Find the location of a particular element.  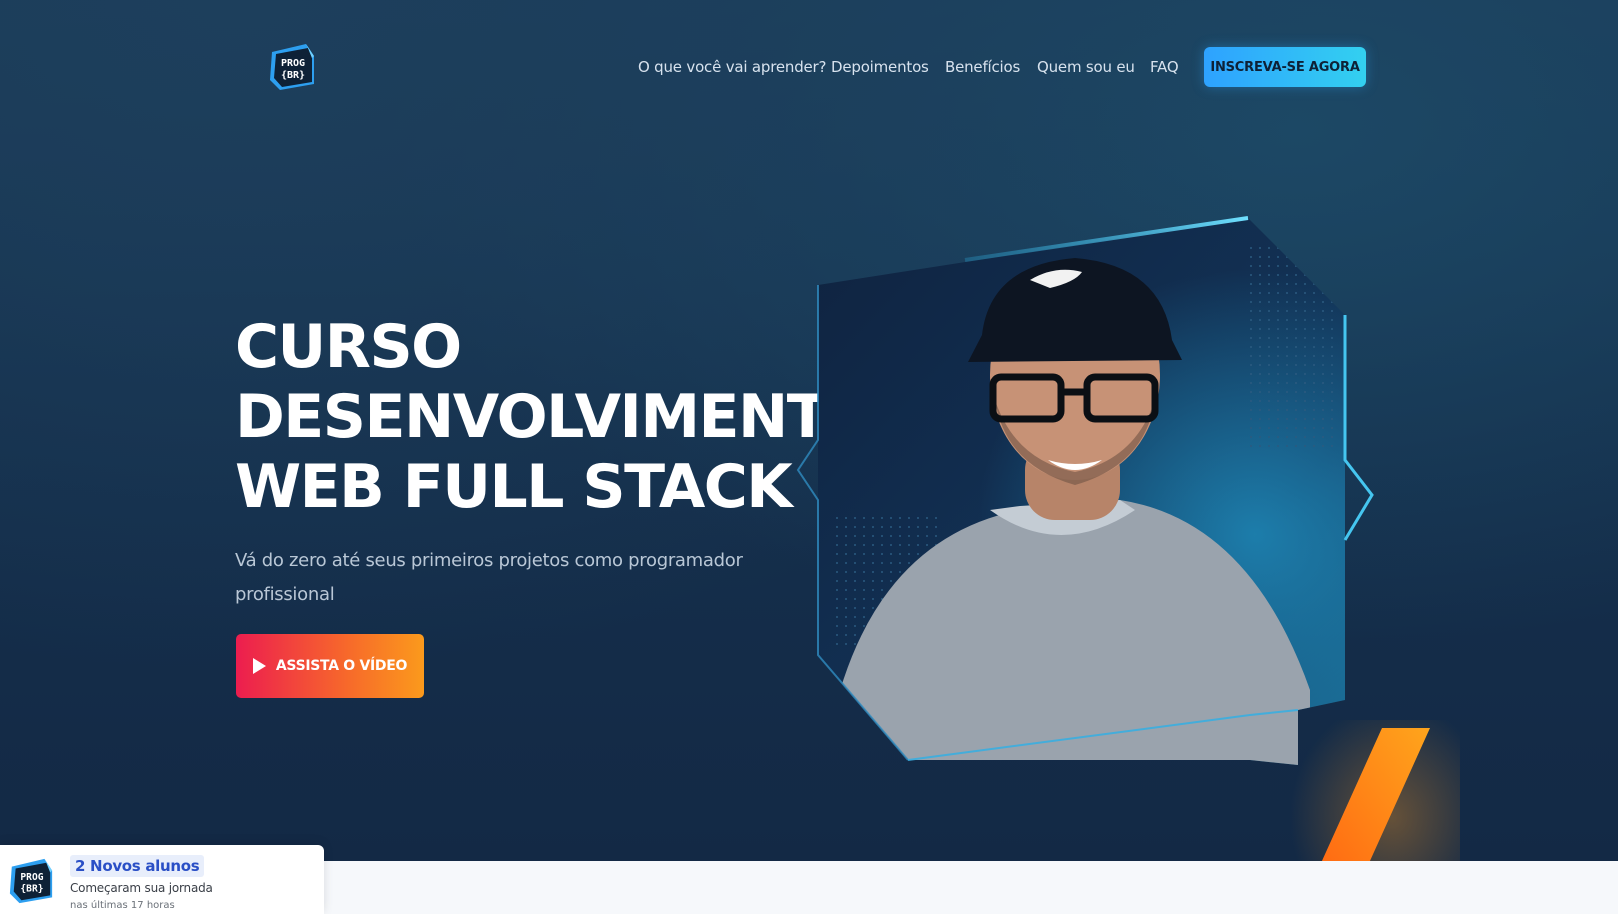

title-line-3: WEB FULL STACK is located at coordinates (514, 487).